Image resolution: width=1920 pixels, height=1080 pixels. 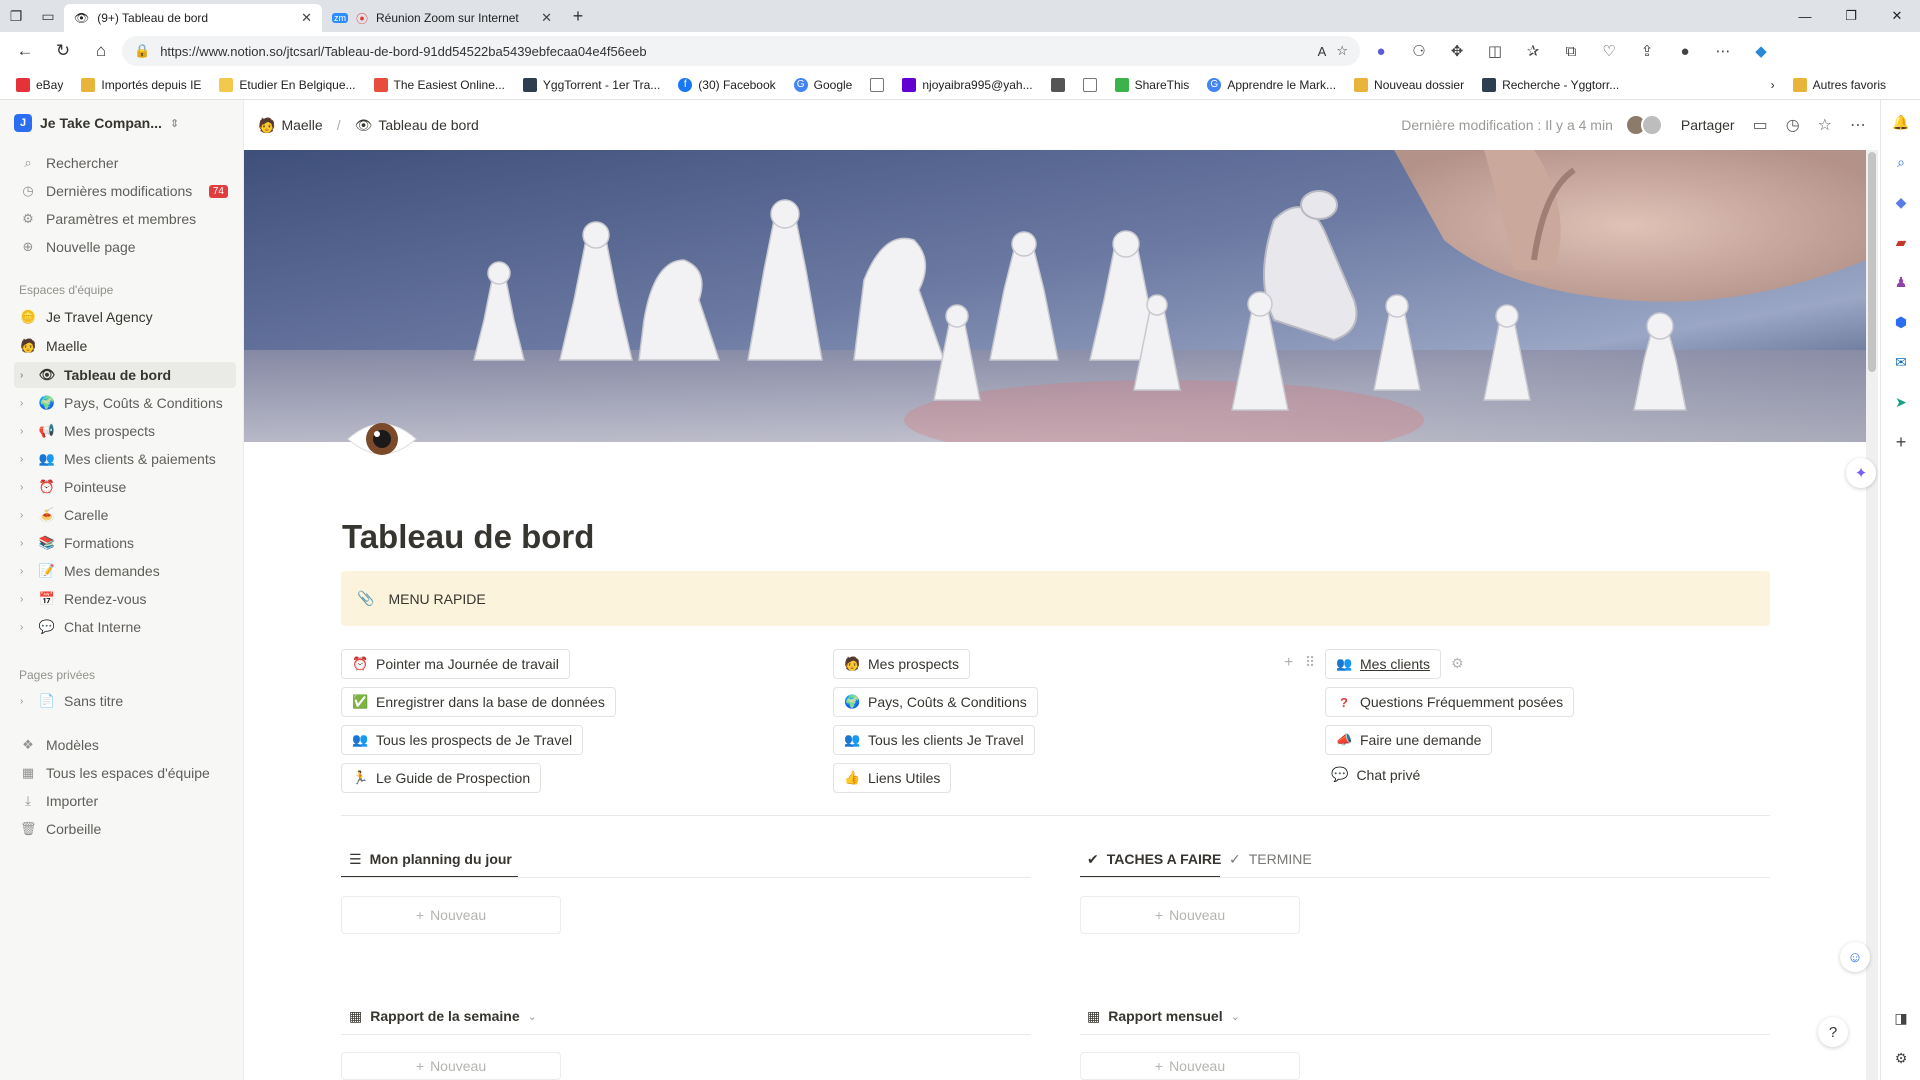 What do you see at coordinates (1723, 51) in the screenshot?
I see `more-menu-icon: ⋯` at bounding box center [1723, 51].